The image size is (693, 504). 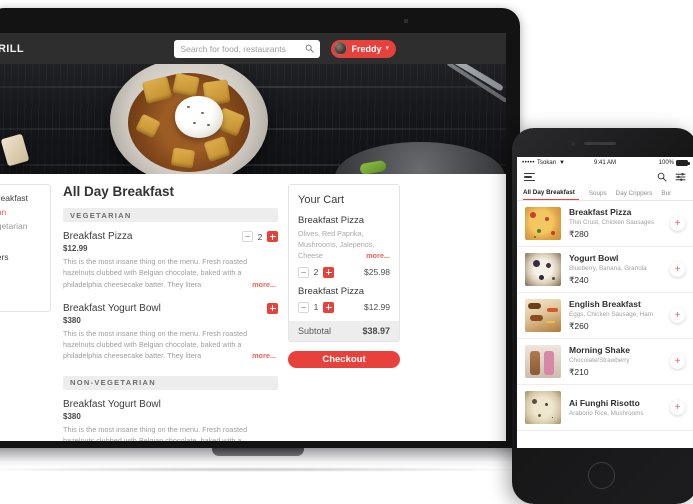 I want to click on description-line: Olives, Red Paprika,, so click(x=331, y=233).